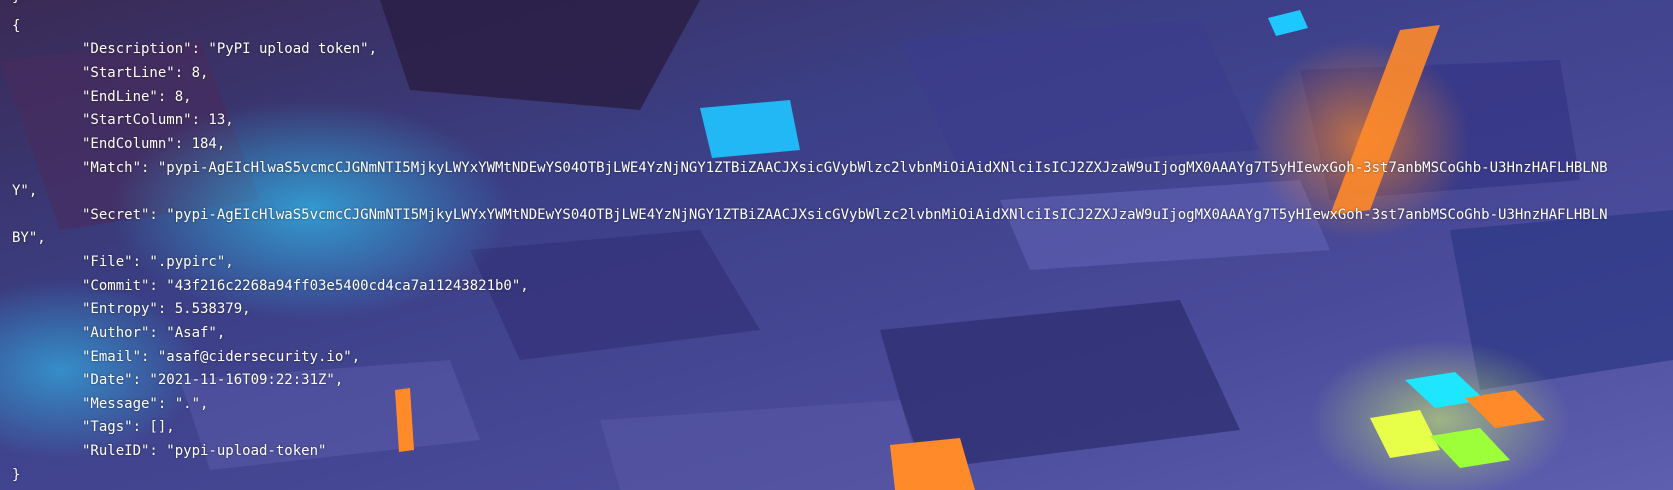  What do you see at coordinates (145, 73) in the screenshot?
I see `json-line-startline: "StartLine": 8,` at bounding box center [145, 73].